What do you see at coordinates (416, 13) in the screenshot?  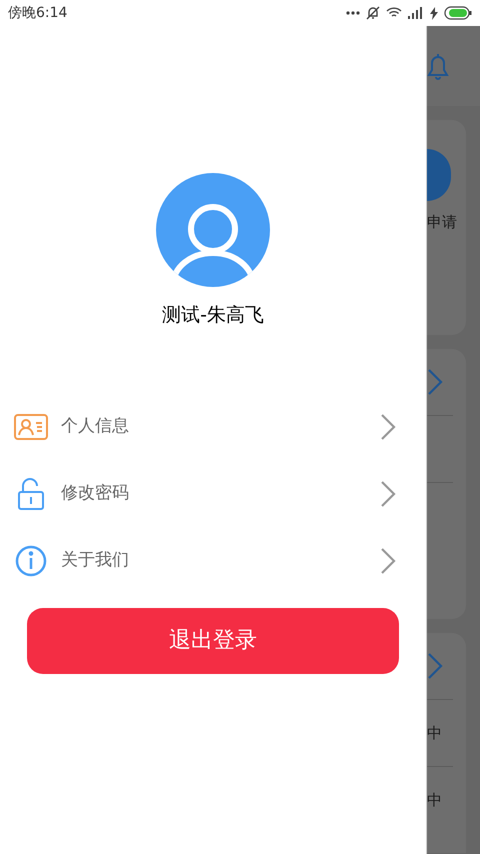 I see `signal-icon` at bounding box center [416, 13].